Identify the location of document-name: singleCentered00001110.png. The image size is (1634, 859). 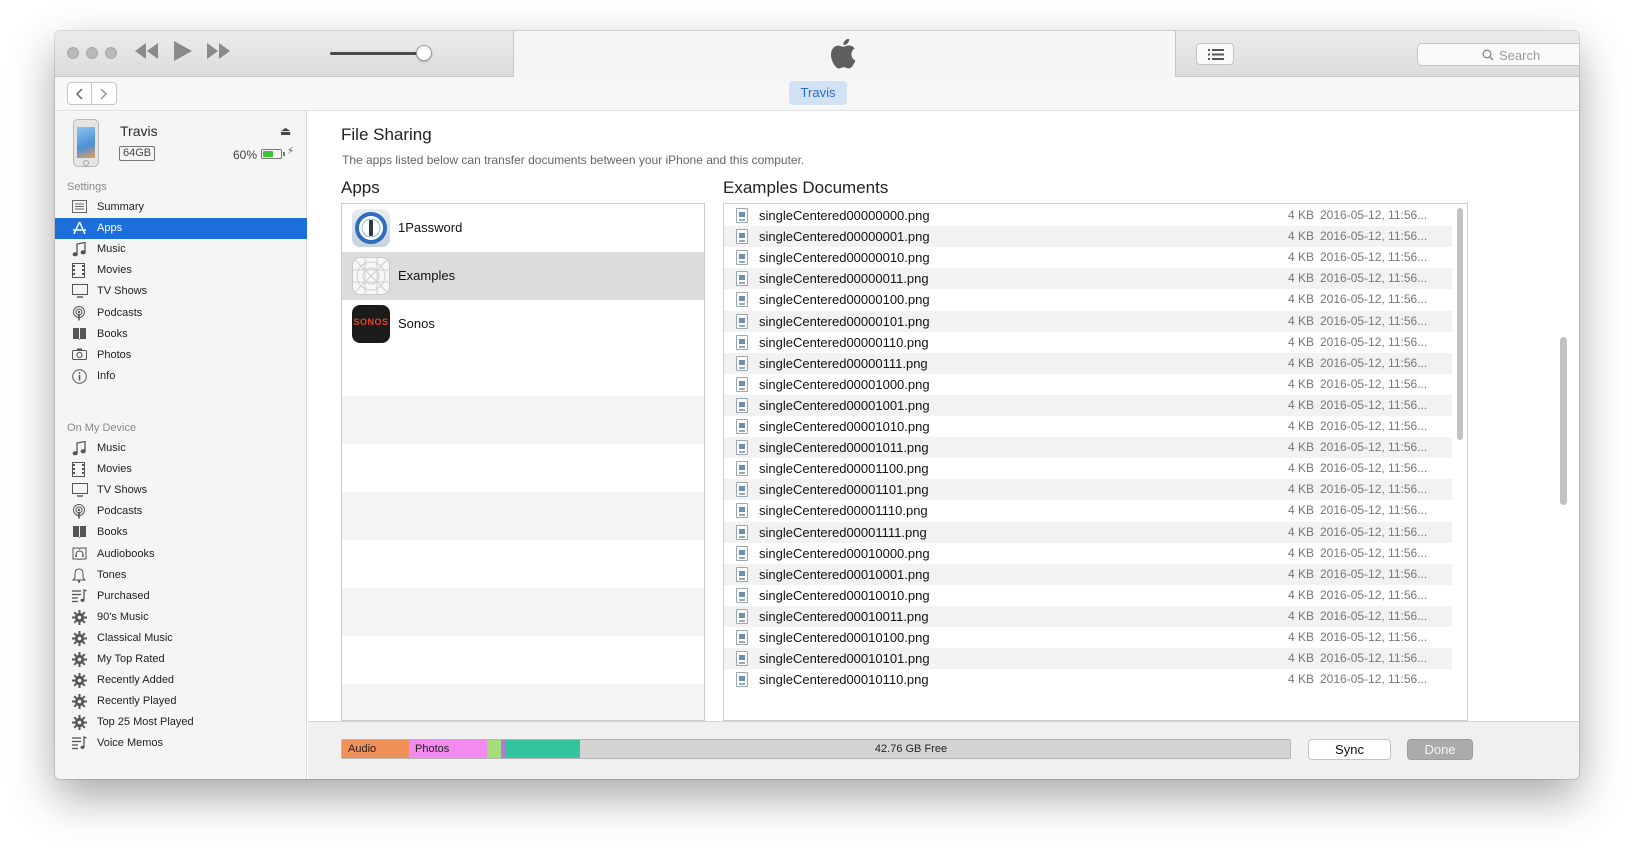
(843, 511).